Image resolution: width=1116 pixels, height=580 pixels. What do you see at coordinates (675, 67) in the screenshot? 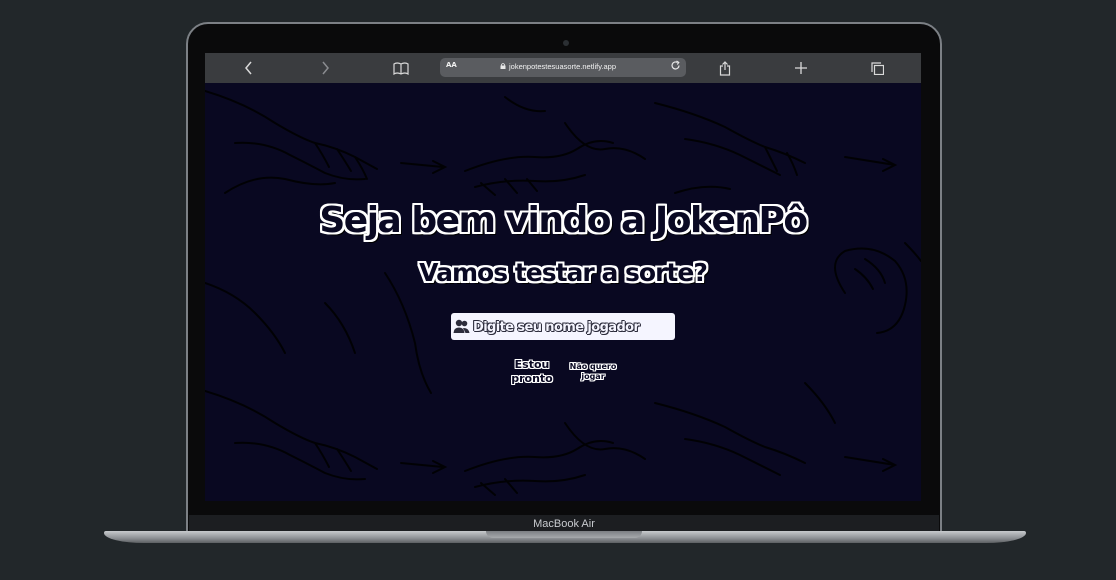
I see `reload-icon` at bounding box center [675, 67].